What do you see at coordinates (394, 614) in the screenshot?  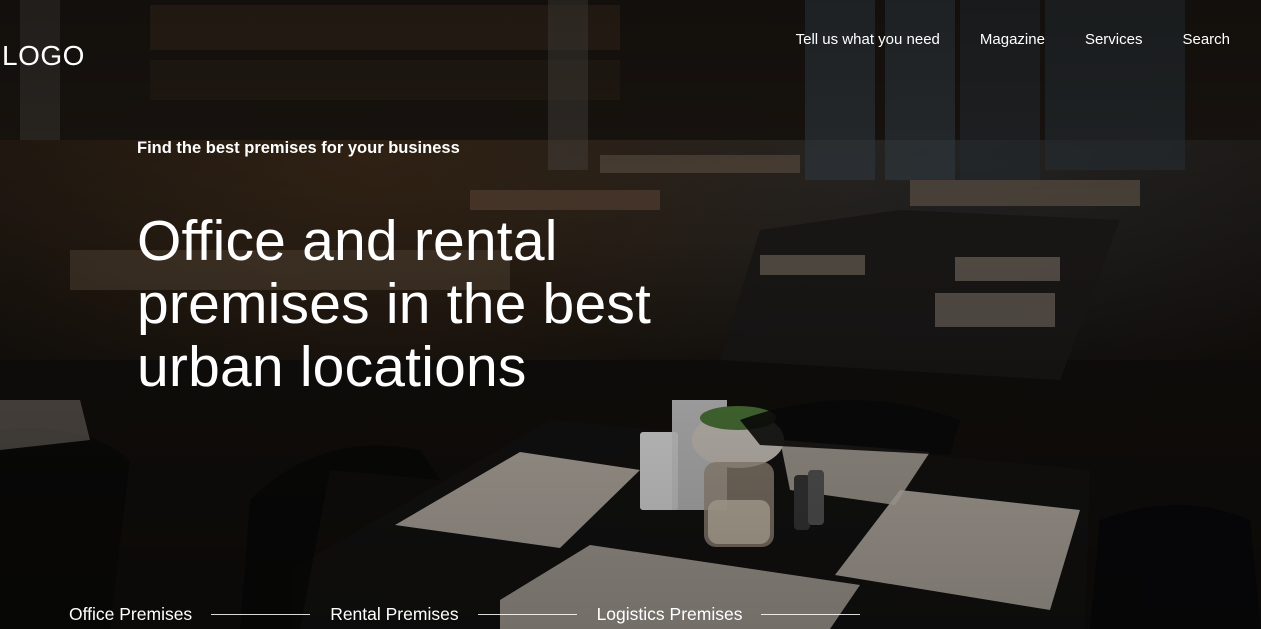 I see `category-label: Rental Premises` at bounding box center [394, 614].